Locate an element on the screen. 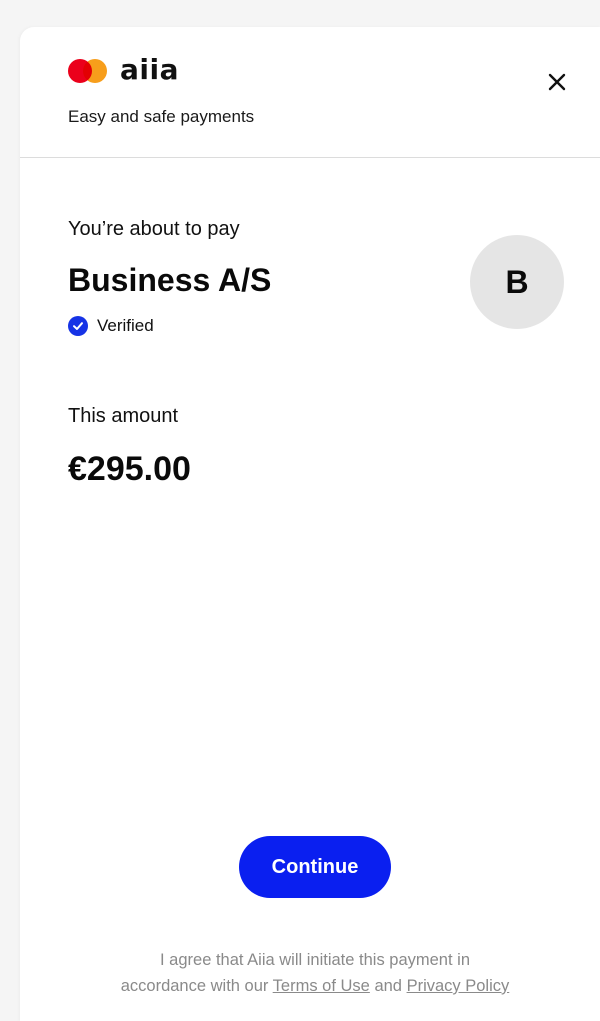  pay-intro-label: You’re about to pay is located at coordinates (154, 229).